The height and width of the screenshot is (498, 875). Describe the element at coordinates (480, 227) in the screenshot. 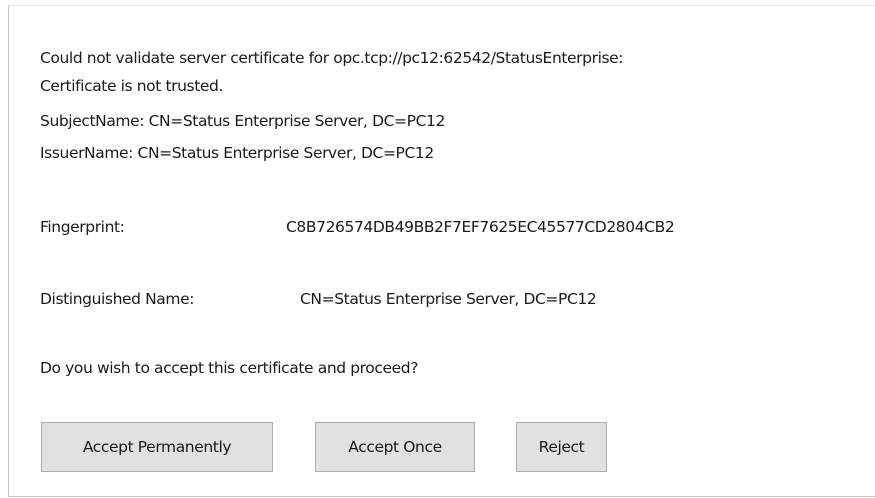

I see `fingerprint-value: C8B726574DB49BB2F7EF7625EC45577CD2804CB2` at that location.